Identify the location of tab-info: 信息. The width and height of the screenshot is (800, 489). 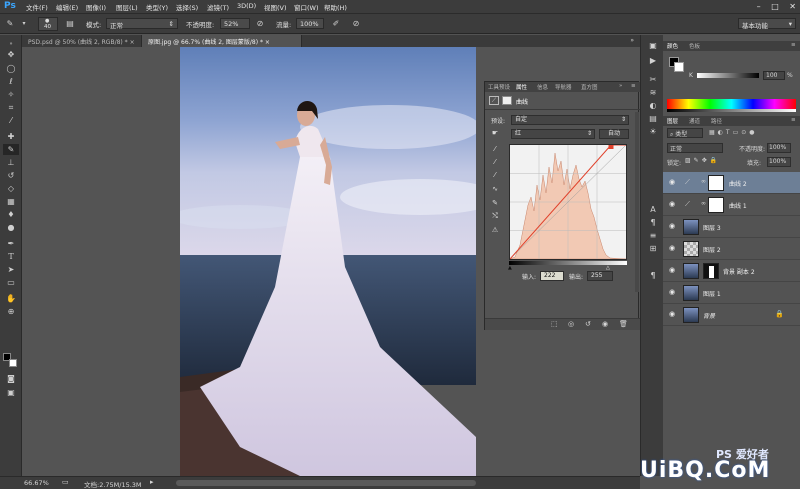
(542, 87).